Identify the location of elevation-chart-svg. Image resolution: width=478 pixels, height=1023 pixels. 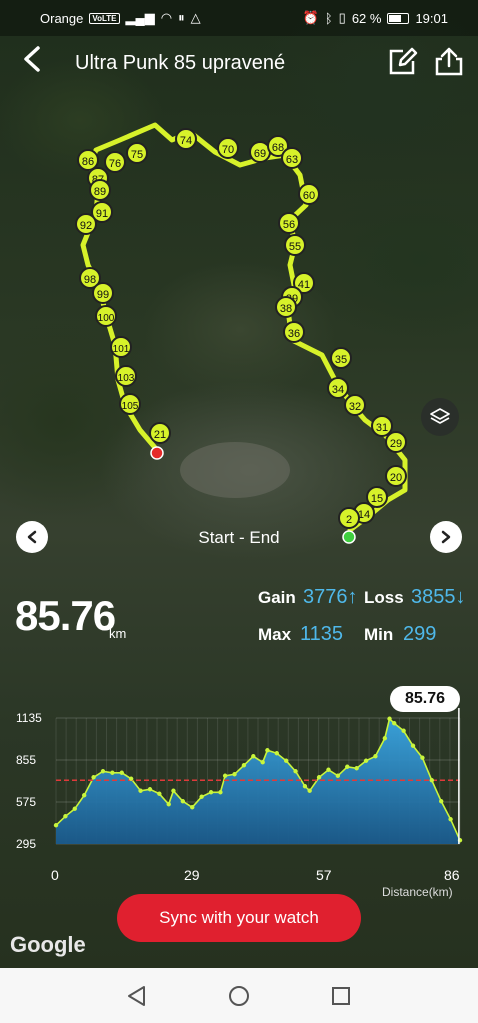
(258, 776).